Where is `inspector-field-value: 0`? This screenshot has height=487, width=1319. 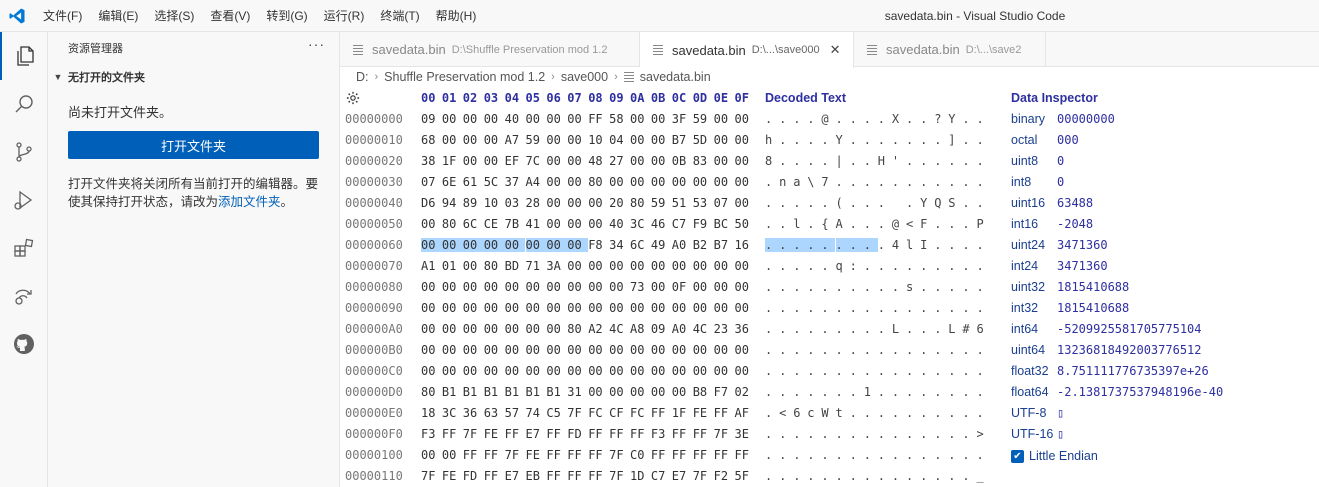
inspector-field-value: 0 is located at coordinates (1060, 161).